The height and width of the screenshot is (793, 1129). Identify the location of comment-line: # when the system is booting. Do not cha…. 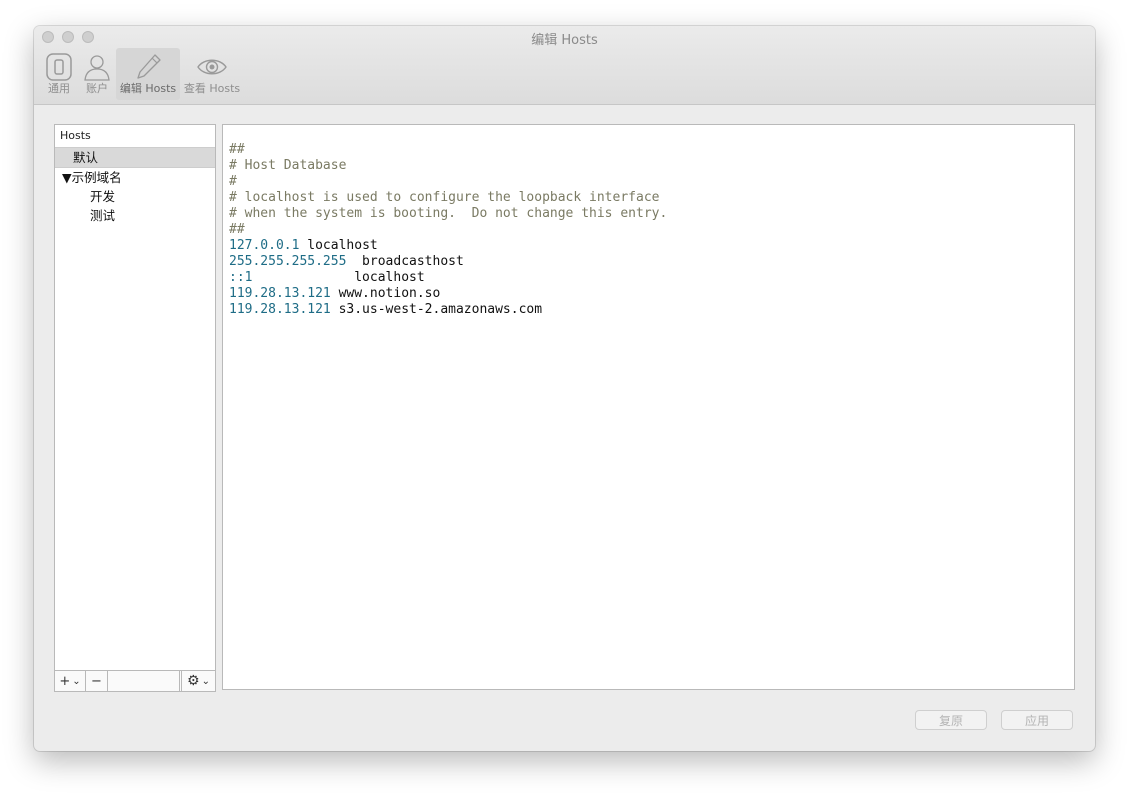
(448, 213).